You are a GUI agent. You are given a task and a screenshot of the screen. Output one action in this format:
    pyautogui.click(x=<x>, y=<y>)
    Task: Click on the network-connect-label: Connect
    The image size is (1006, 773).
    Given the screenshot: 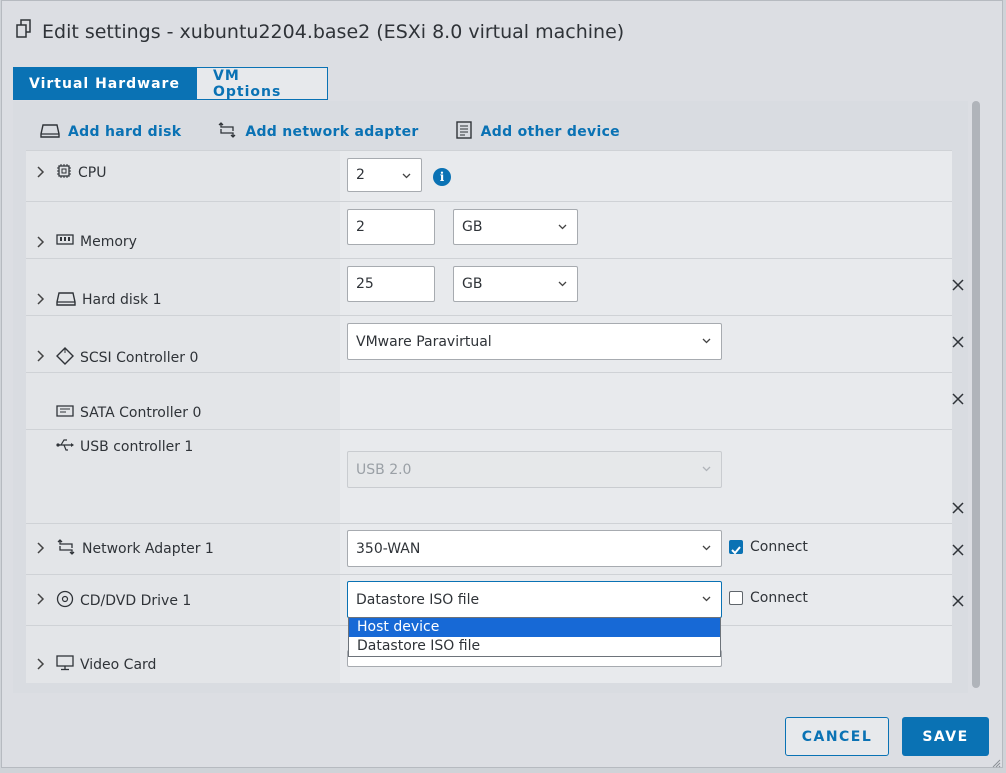 What is the action you would take?
    pyautogui.click(x=779, y=547)
    